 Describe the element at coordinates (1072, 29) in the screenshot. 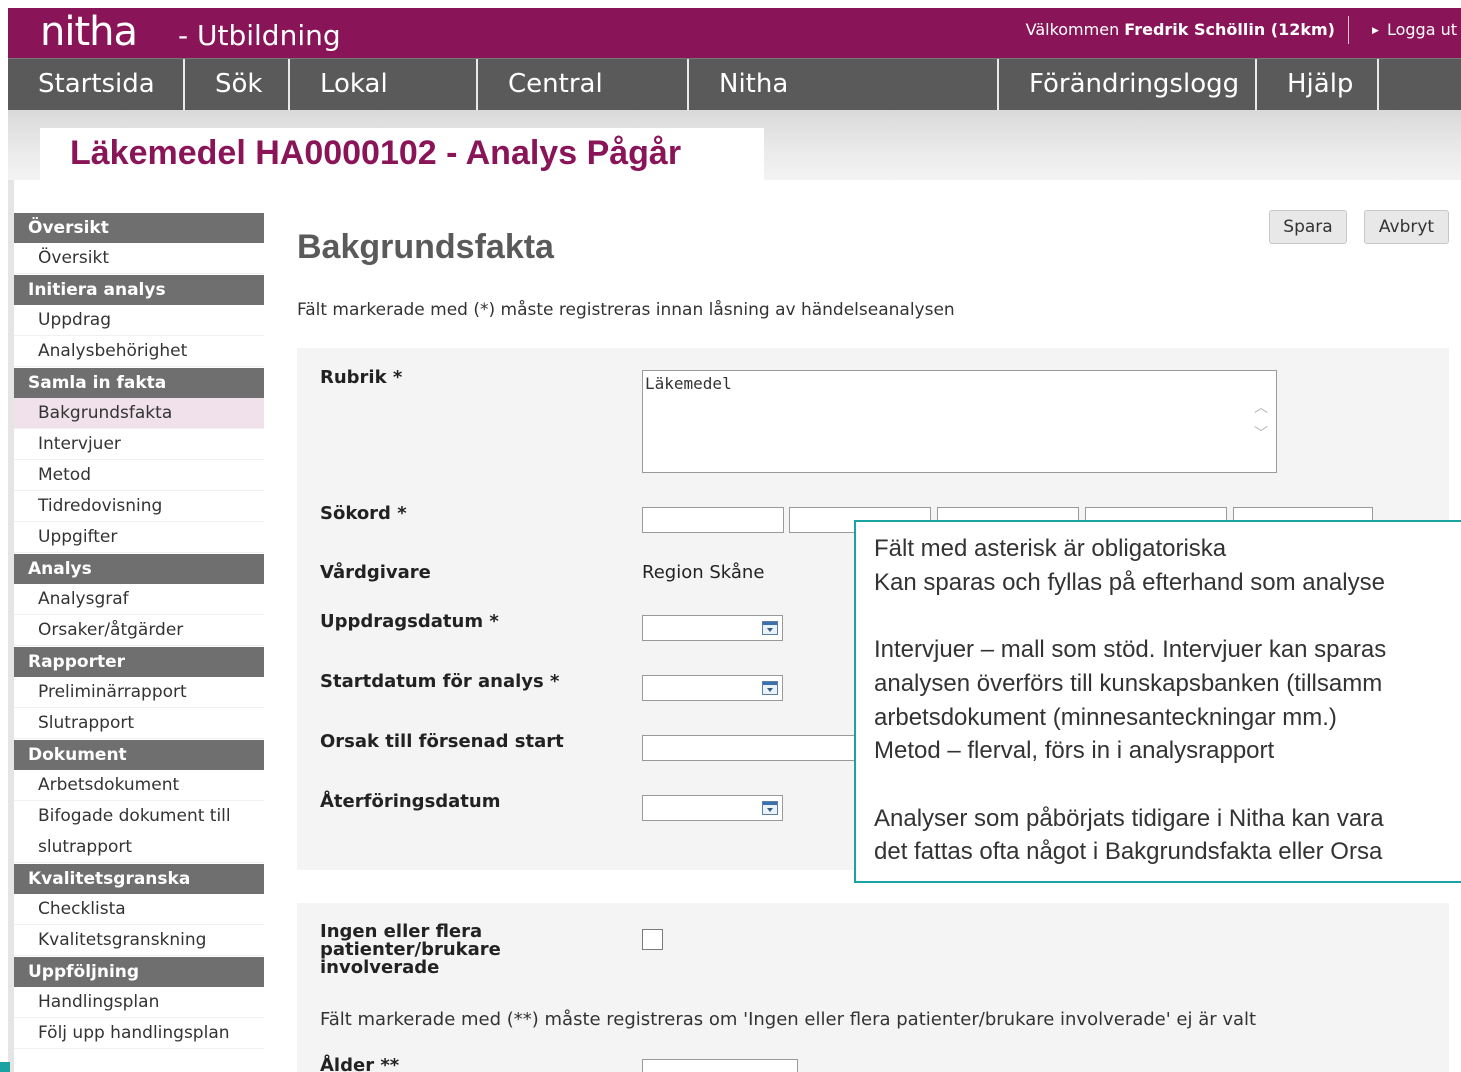

I see `welcome-prefix: Välkommen` at that location.